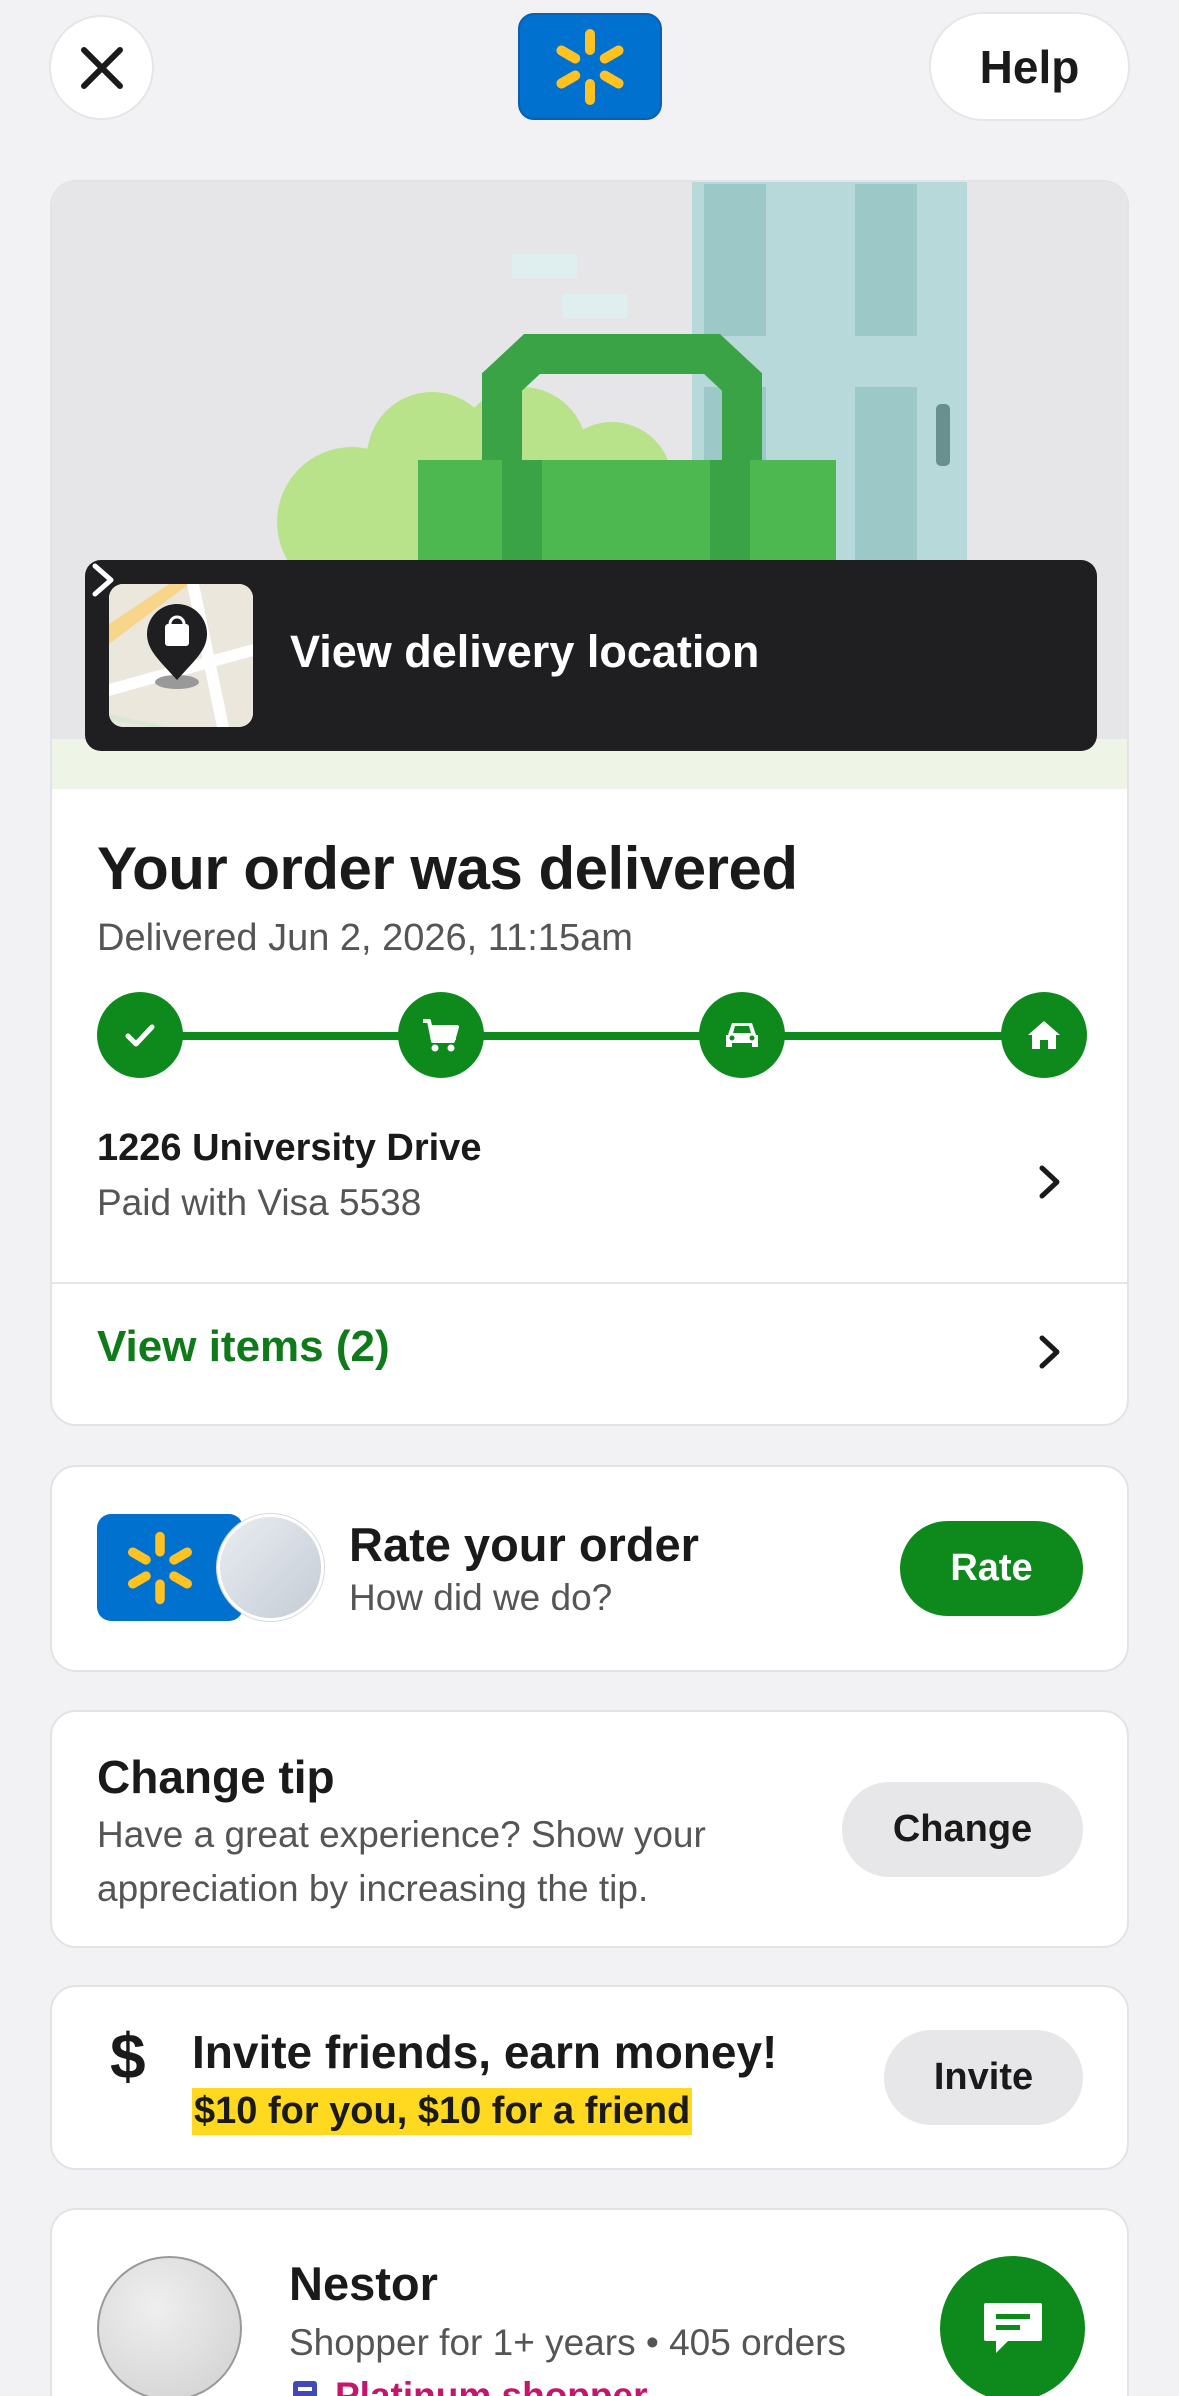 The image size is (1179, 2396). I want to click on rate-order-card: Rate your order How did we do? Rate, so click(589, 1568).